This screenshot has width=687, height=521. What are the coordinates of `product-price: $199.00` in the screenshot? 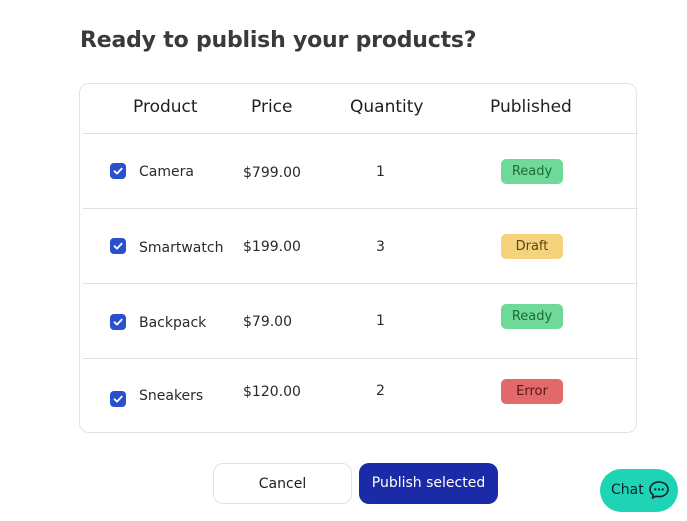 It's located at (272, 247).